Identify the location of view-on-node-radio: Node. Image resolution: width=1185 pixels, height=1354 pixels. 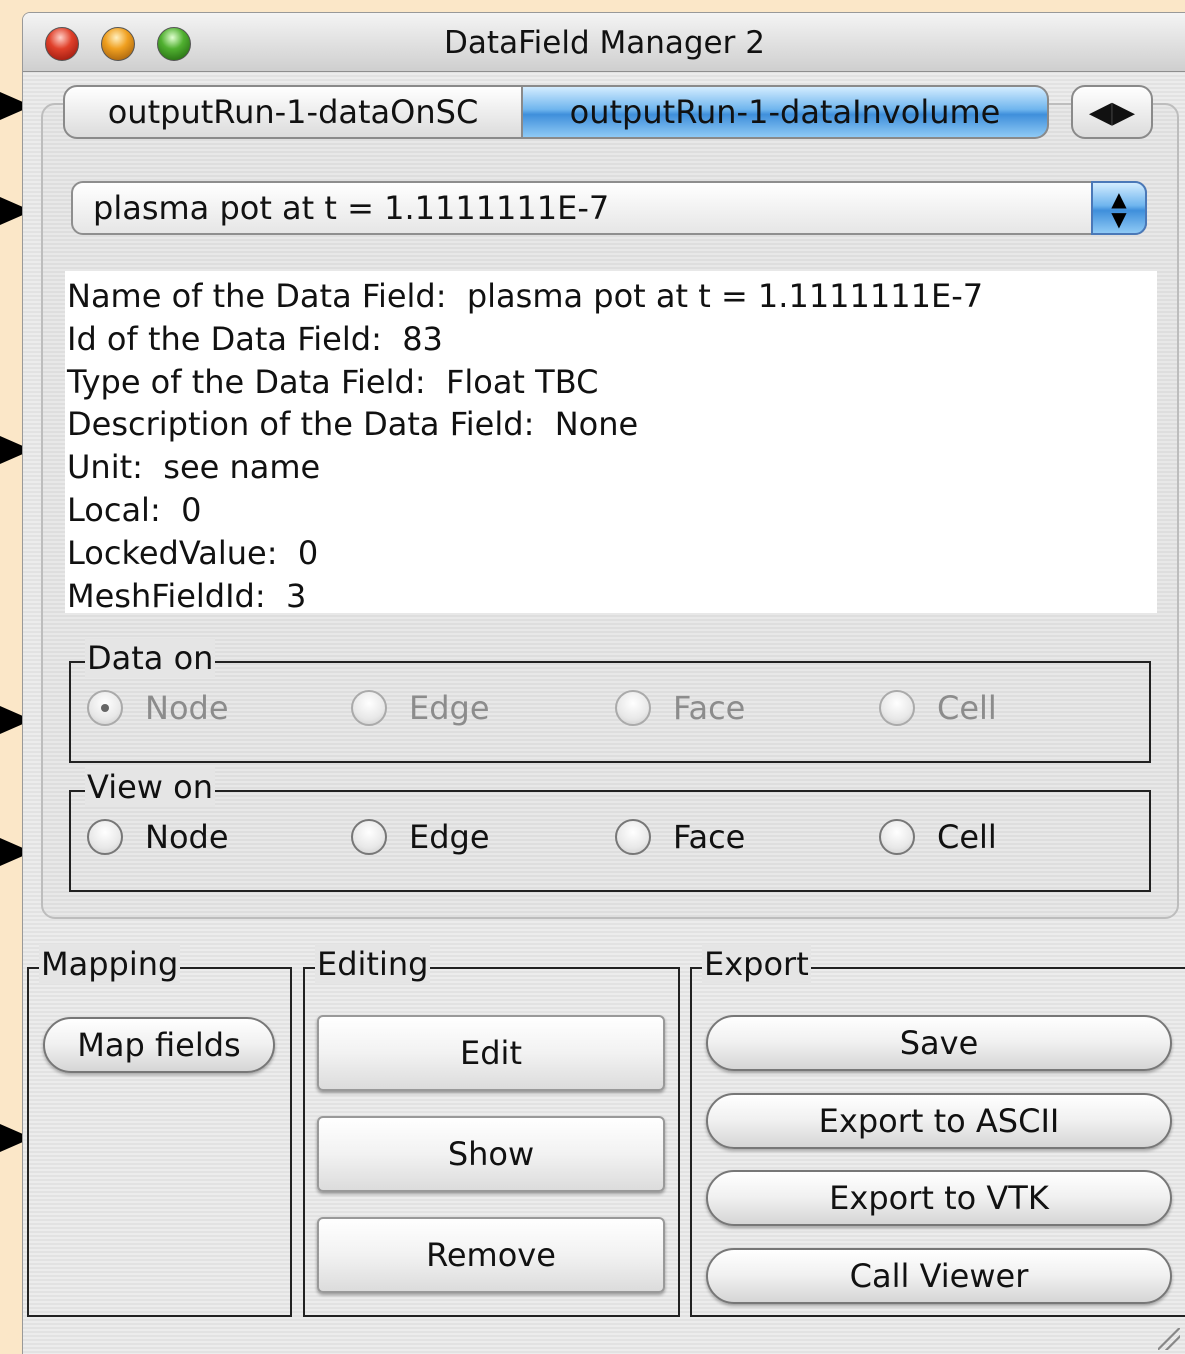
(158, 837).